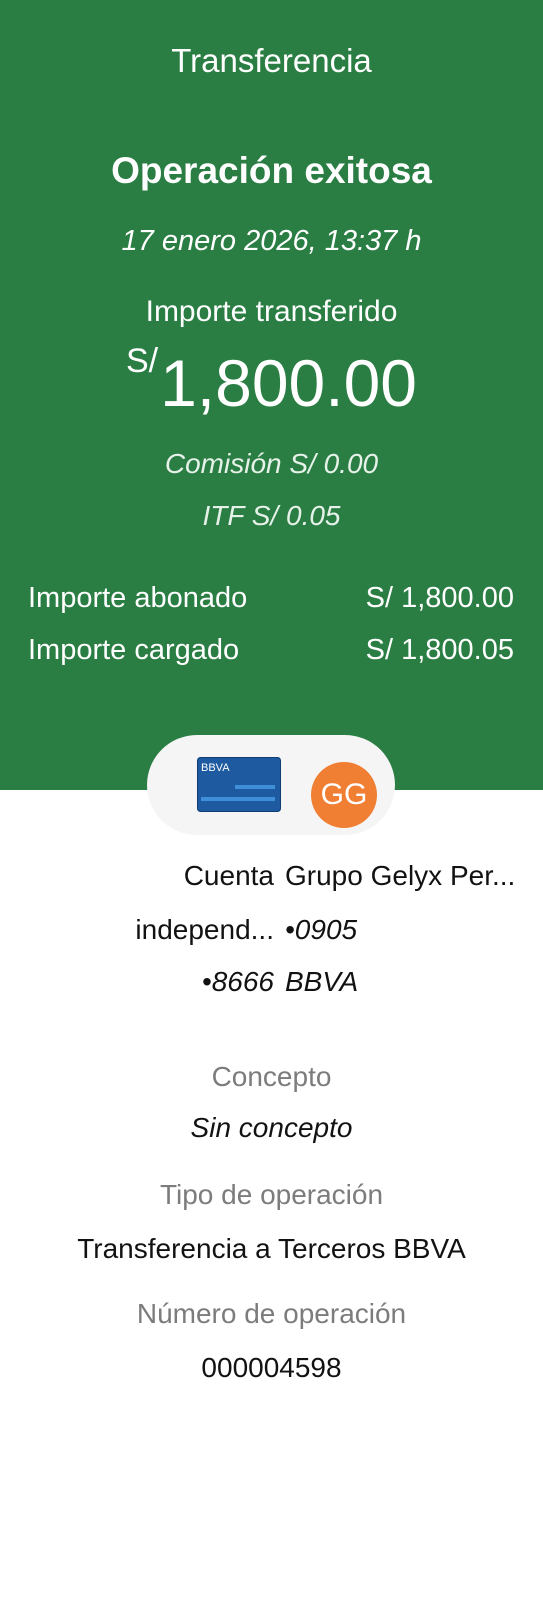  What do you see at coordinates (271, 60) in the screenshot?
I see `screen-title: Transferencia` at bounding box center [271, 60].